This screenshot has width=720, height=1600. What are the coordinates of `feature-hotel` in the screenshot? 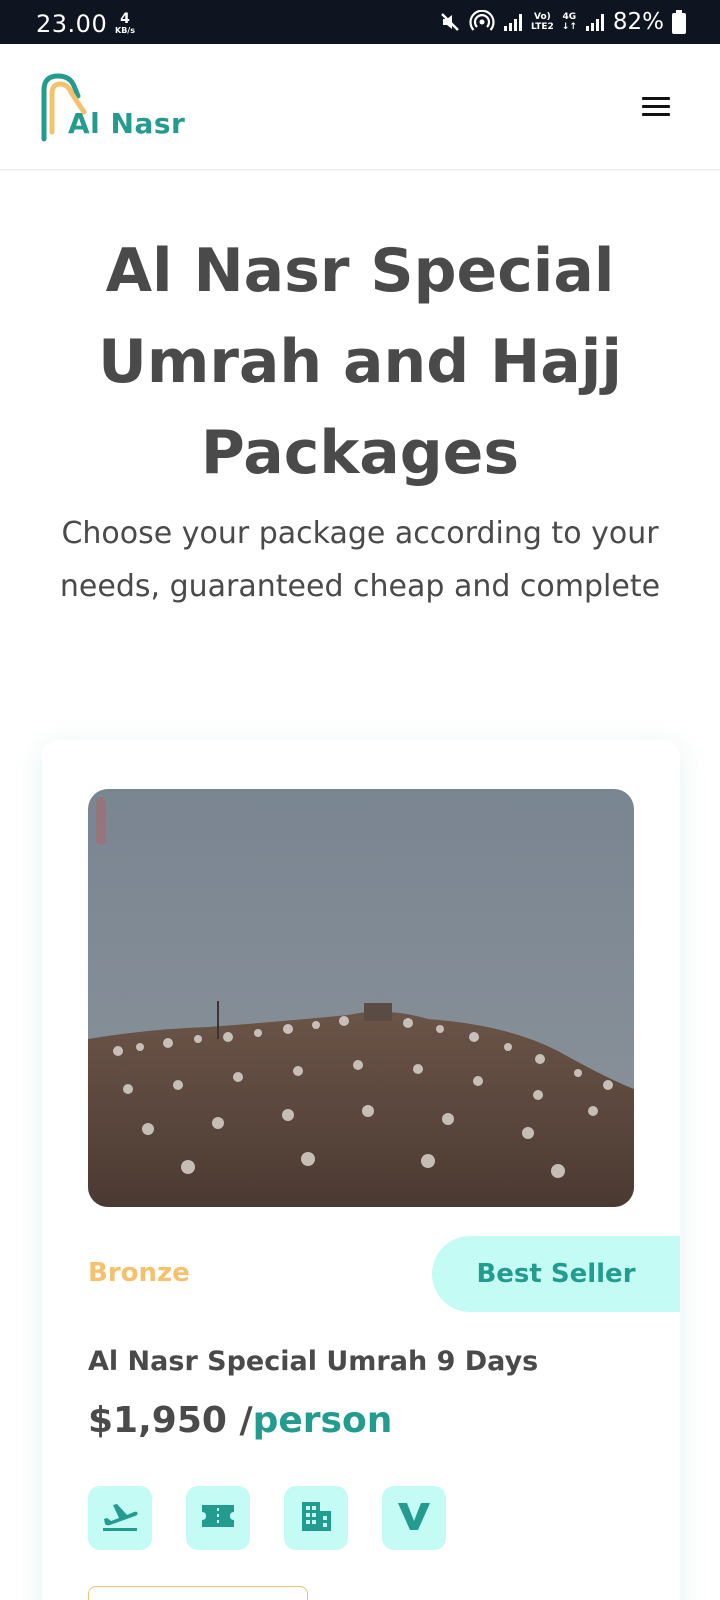 It's located at (316, 1518).